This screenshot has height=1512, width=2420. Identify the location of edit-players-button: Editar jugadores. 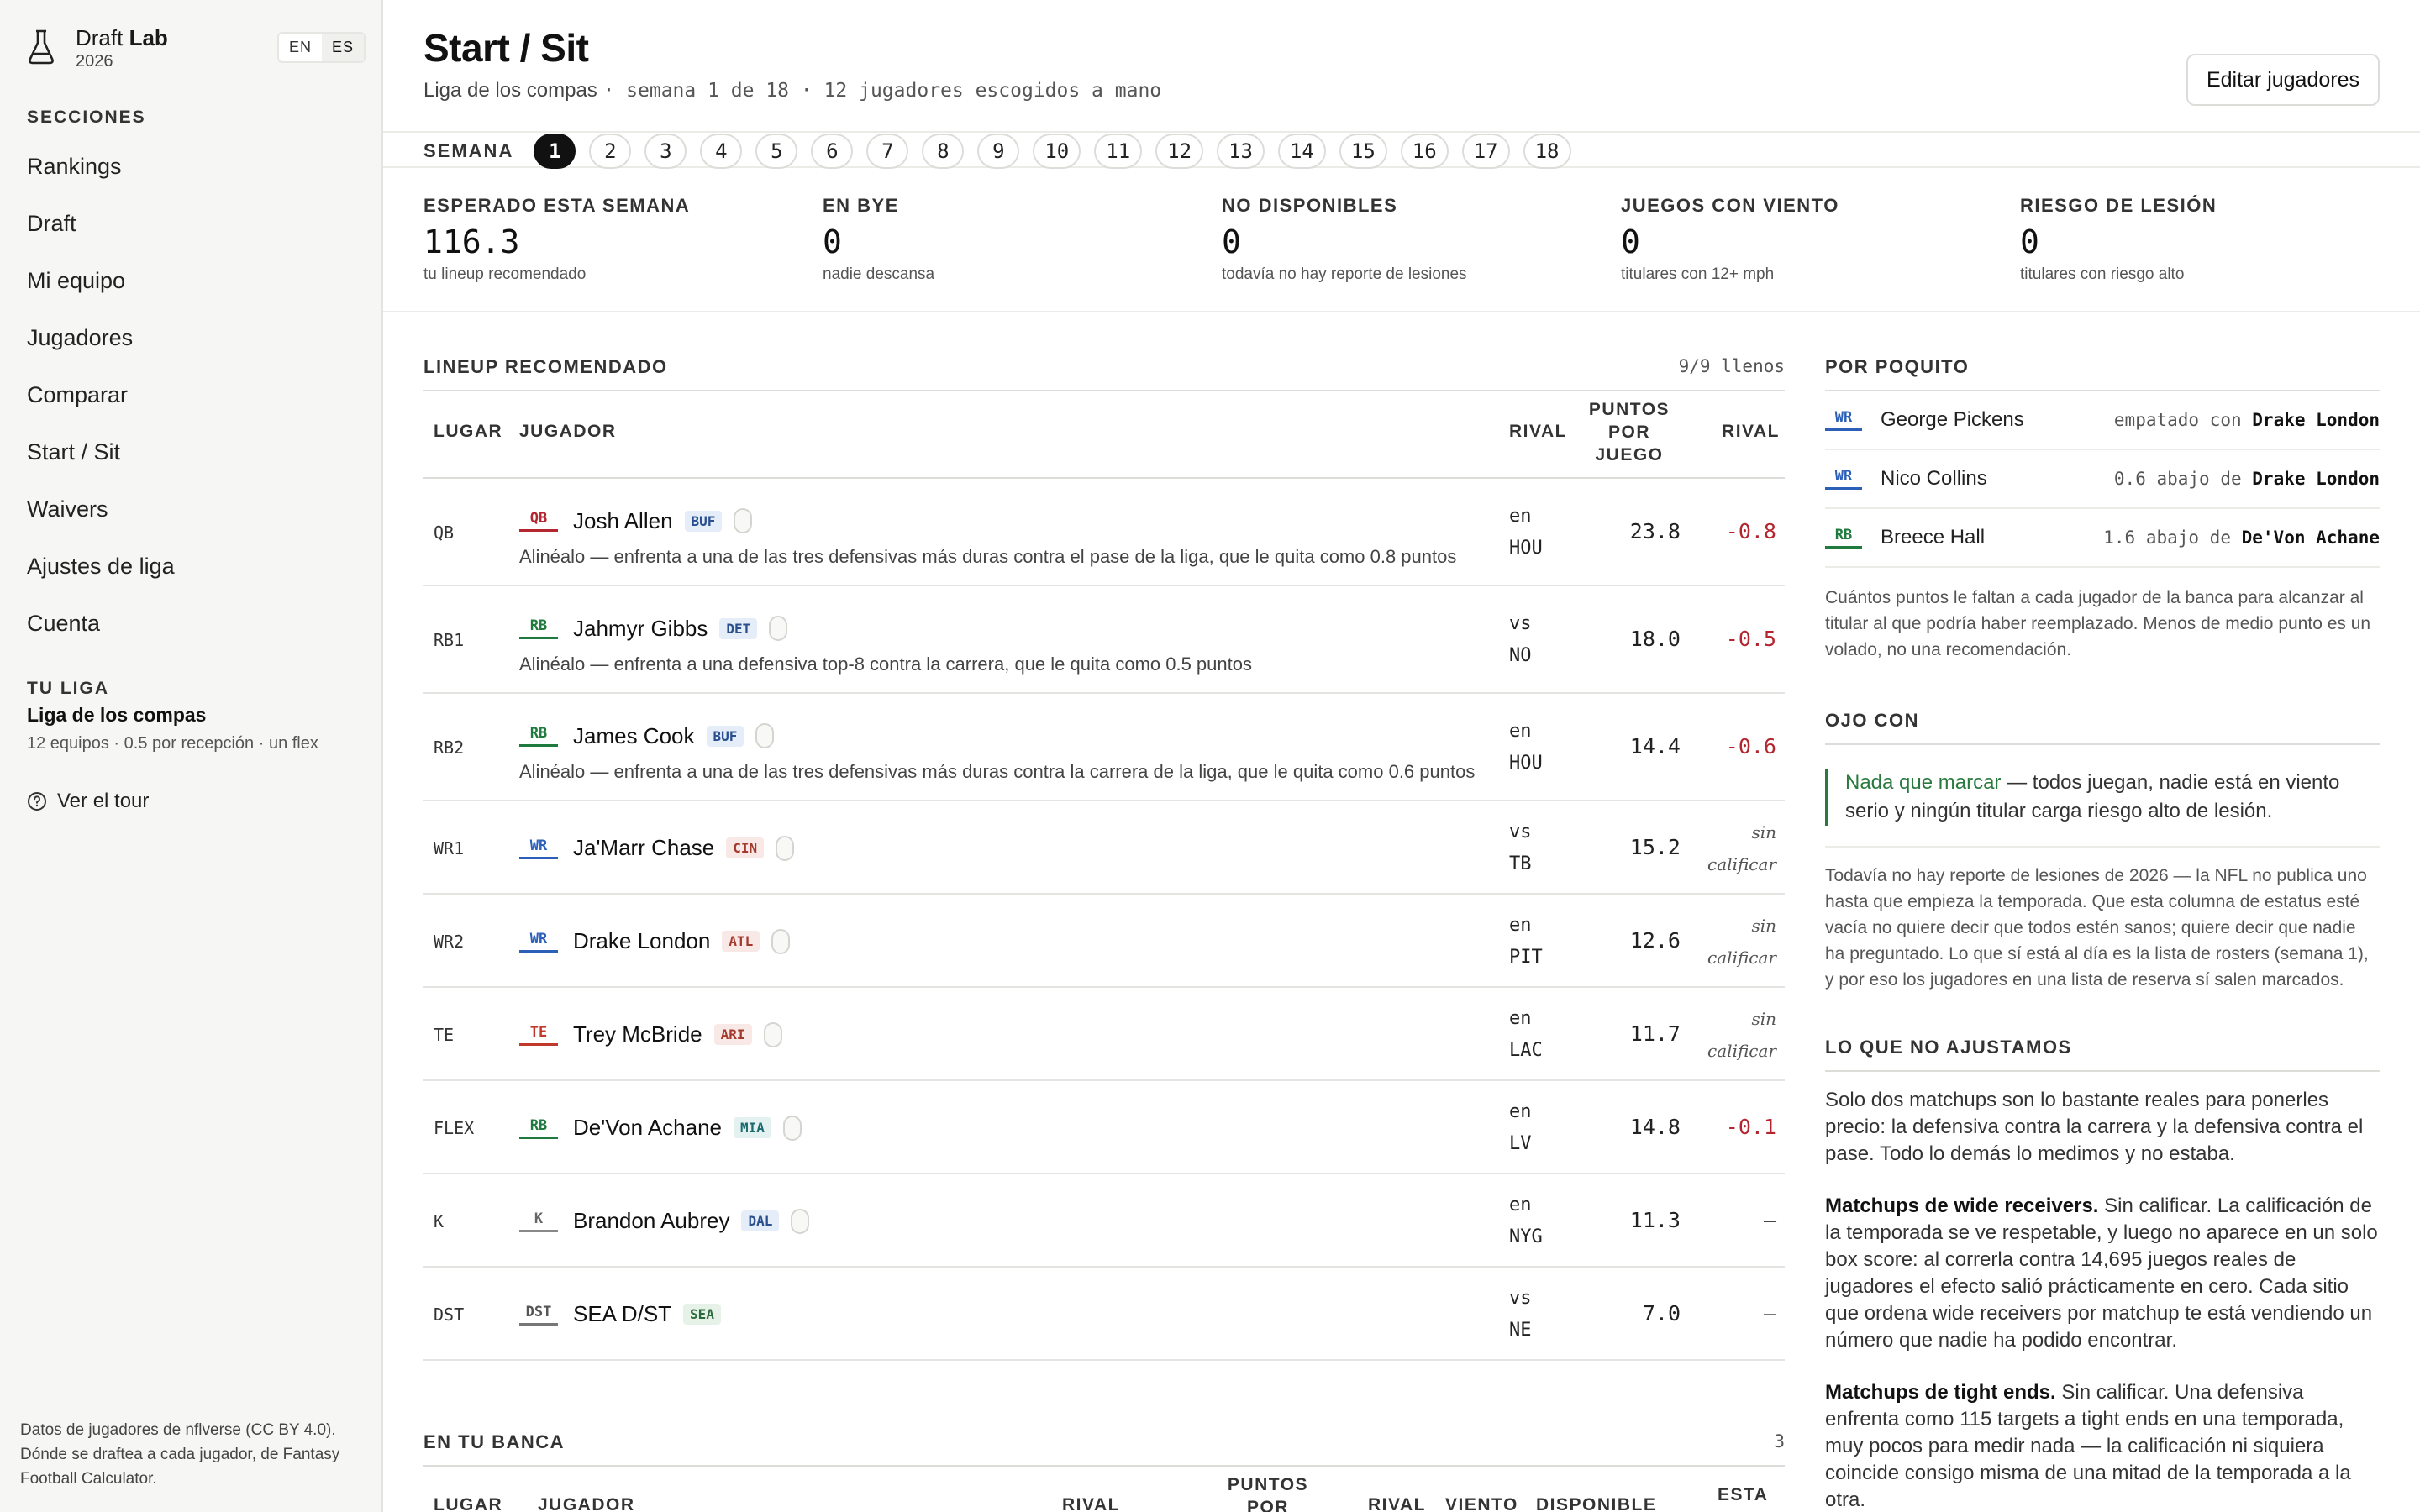
(2283, 80).